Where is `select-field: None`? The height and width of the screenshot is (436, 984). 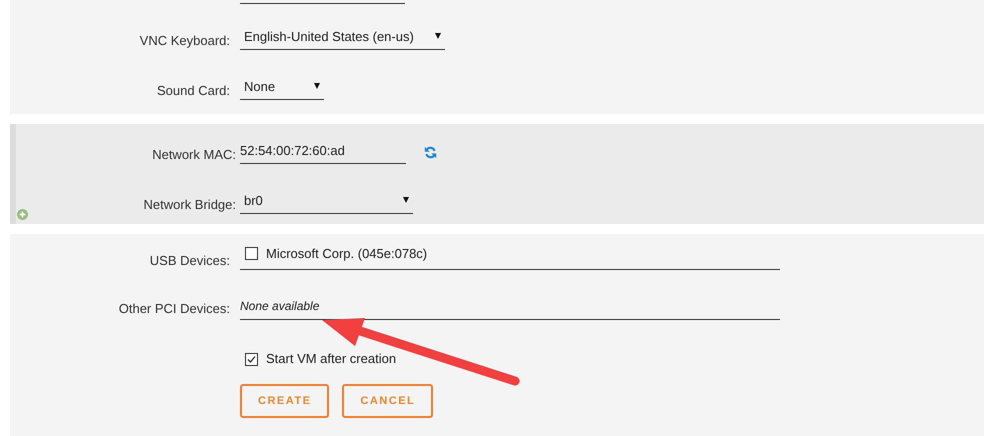
select-field: None is located at coordinates (282, 88).